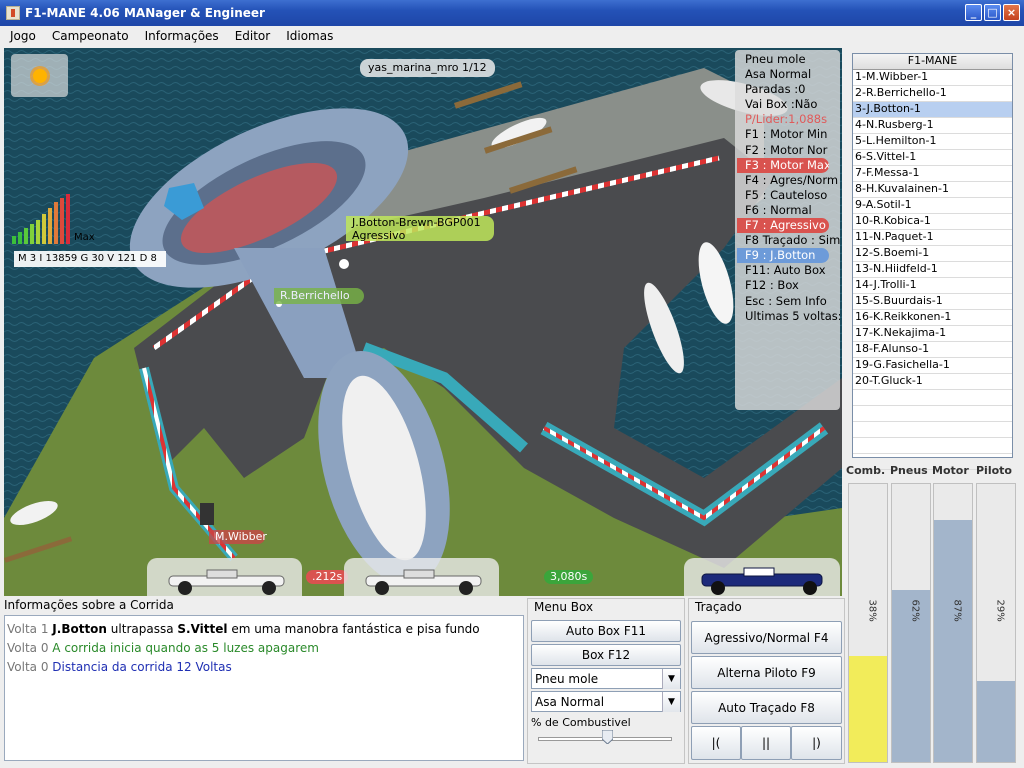 The image size is (1024, 768). What do you see at coordinates (90, 259) in the screenshot?
I see `telemetry-readout: M 3 I 13859 G 30 V 121 D 8` at bounding box center [90, 259].